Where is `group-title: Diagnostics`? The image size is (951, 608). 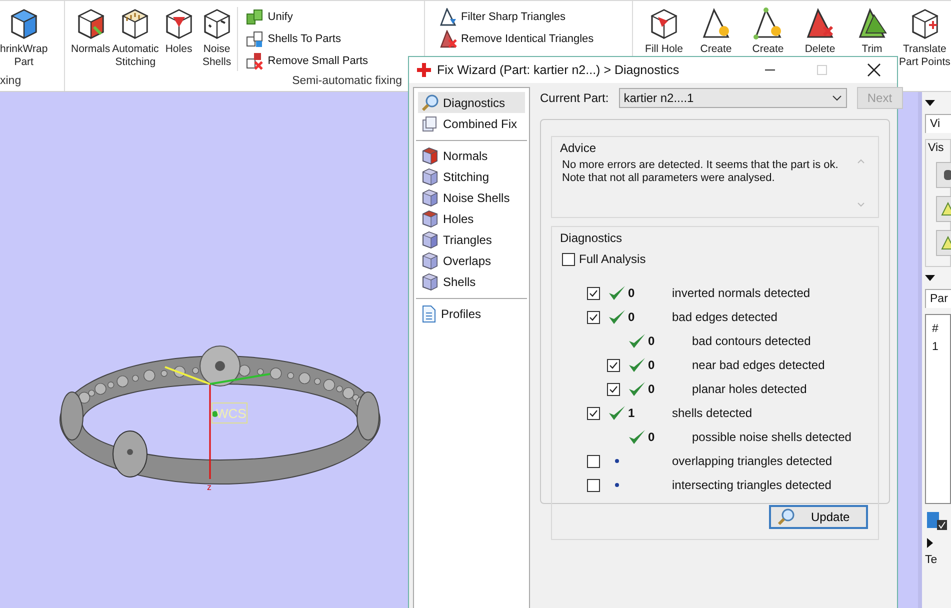
group-title: Diagnostics is located at coordinates (592, 238).